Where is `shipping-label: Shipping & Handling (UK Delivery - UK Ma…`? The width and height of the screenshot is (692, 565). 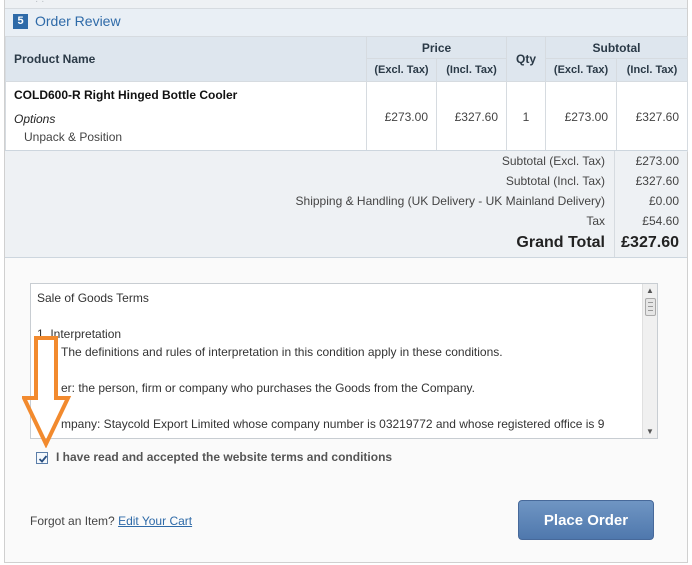
shipping-label: Shipping & Handling (UK Delivery - UK Ma… is located at coordinates (450, 201).